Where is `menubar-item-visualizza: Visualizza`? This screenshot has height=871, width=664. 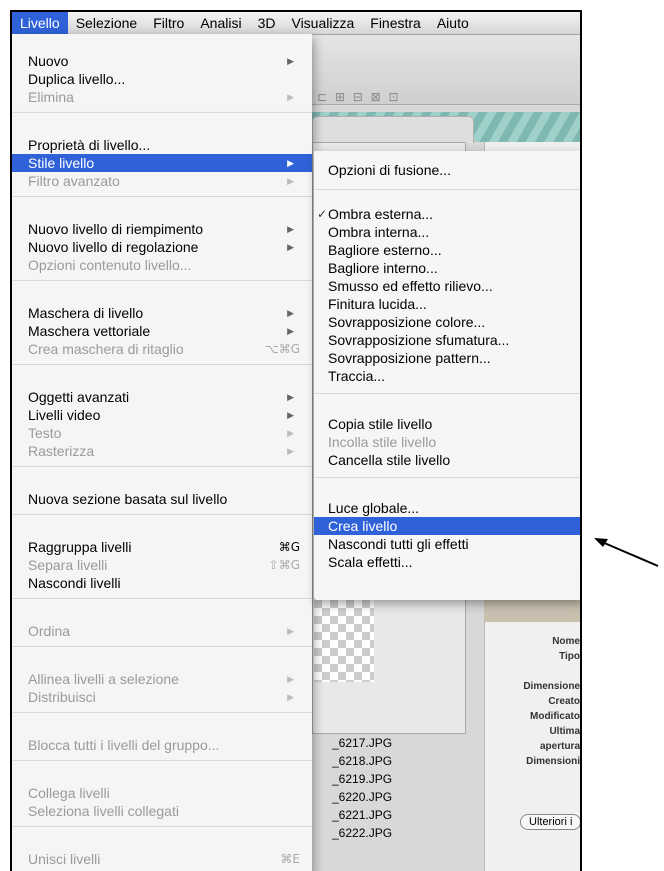 menubar-item-visualizza: Visualizza is located at coordinates (322, 23).